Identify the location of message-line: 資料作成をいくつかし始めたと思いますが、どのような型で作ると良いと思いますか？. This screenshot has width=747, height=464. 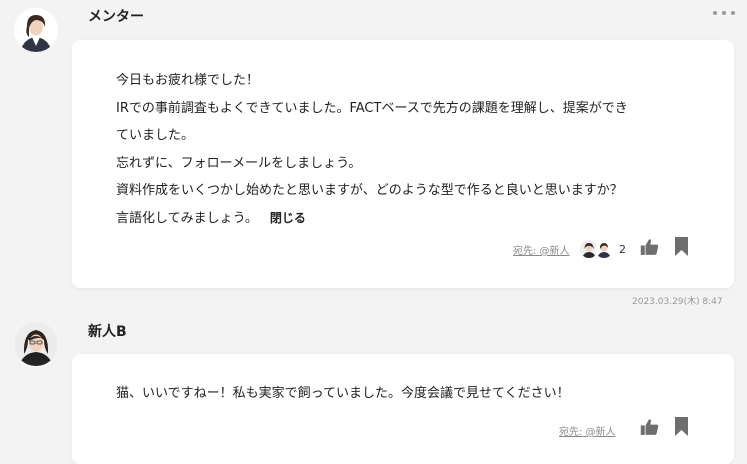
(369, 190).